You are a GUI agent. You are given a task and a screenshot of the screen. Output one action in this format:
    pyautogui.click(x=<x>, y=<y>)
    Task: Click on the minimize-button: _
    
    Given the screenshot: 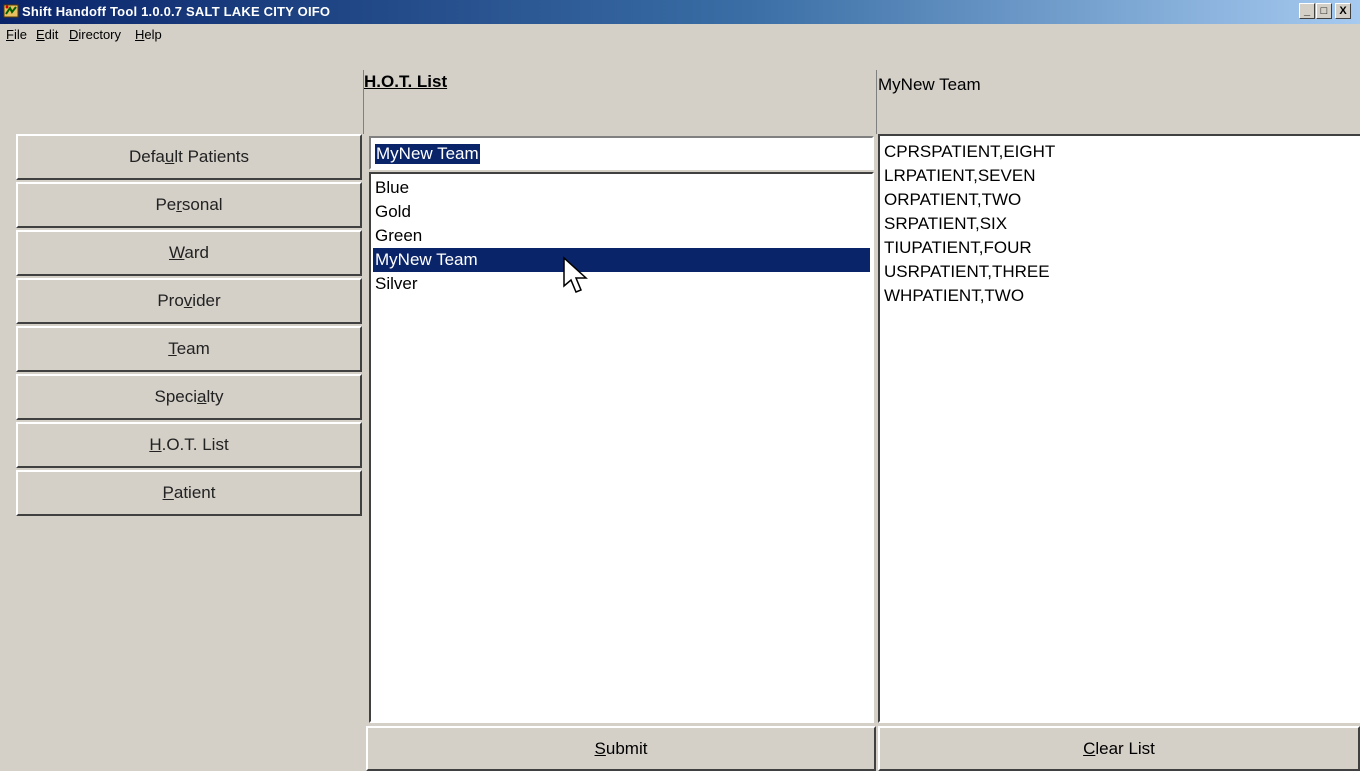 What is the action you would take?
    pyautogui.click(x=1307, y=11)
    